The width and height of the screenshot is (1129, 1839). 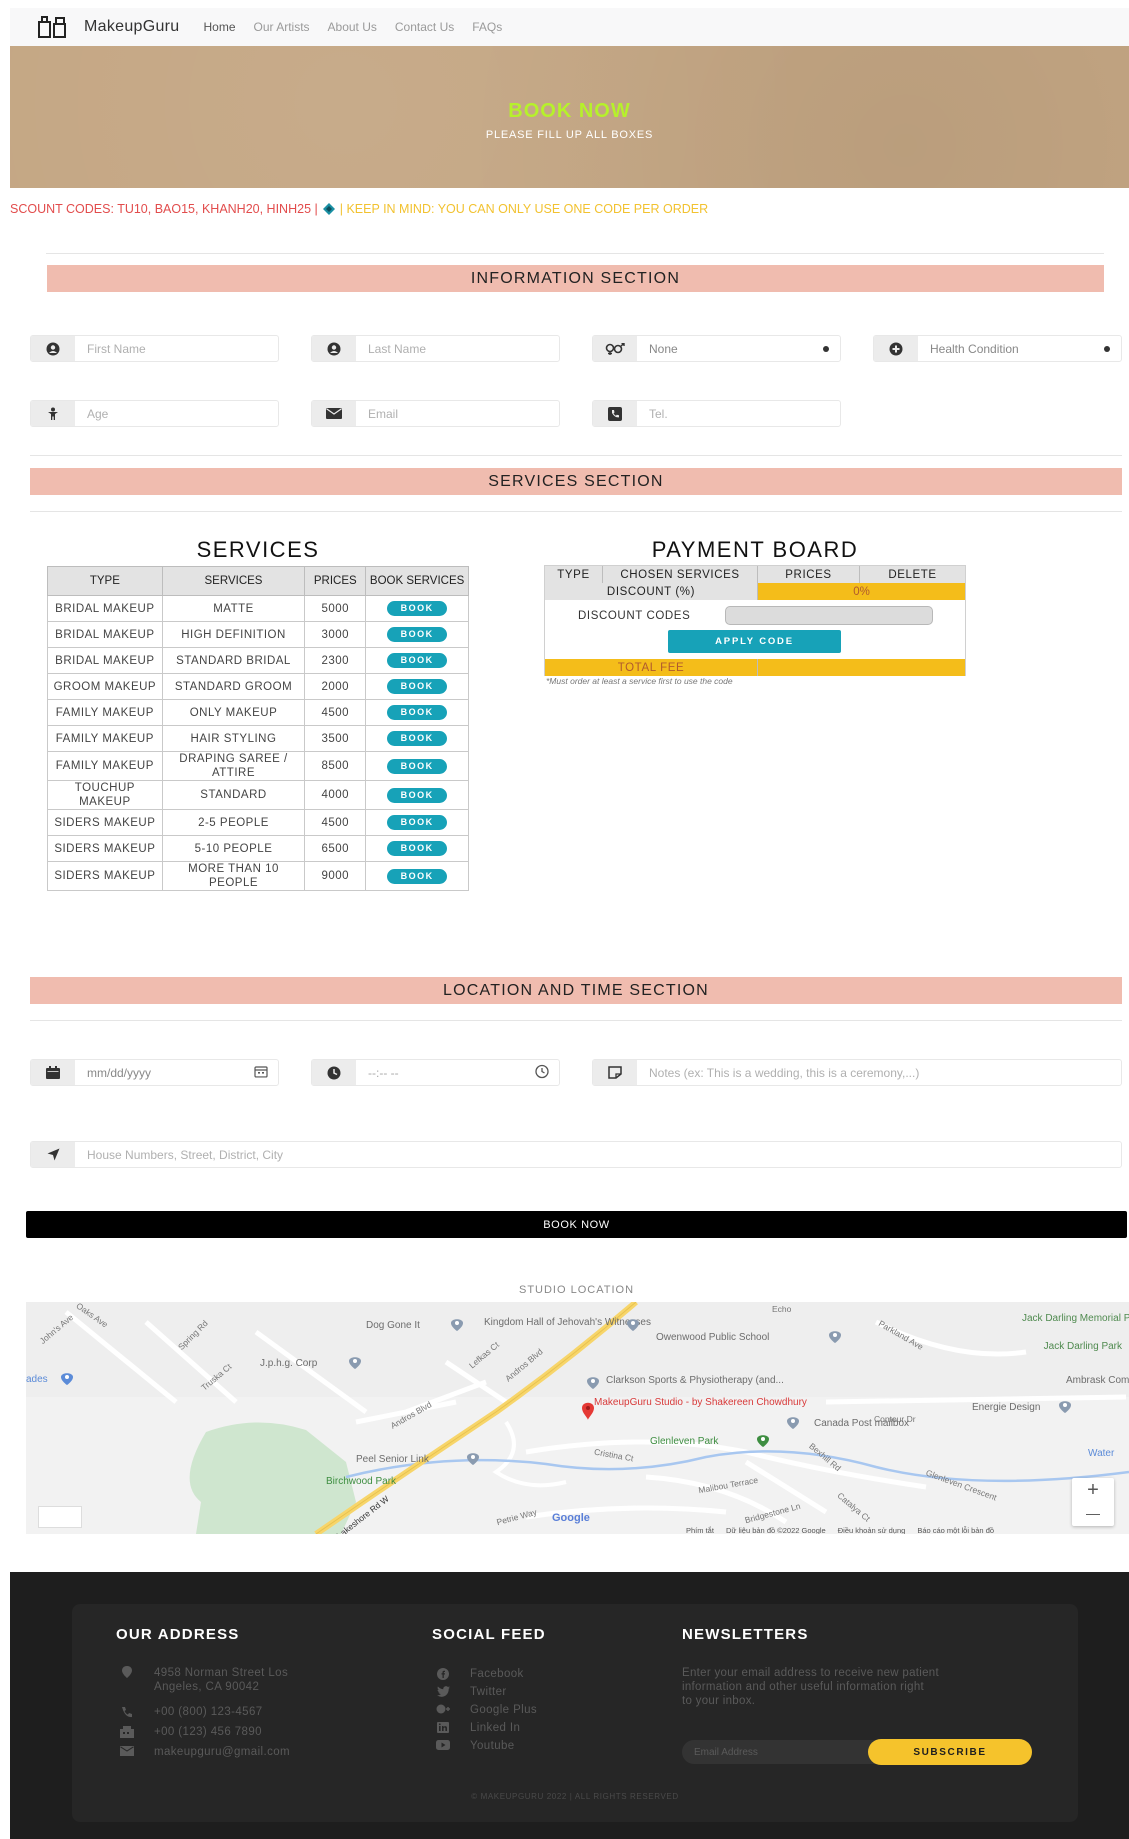 What do you see at coordinates (1093, 1514) in the screenshot?
I see `zoom-out-button: —` at bounding box center [1093, 1514].